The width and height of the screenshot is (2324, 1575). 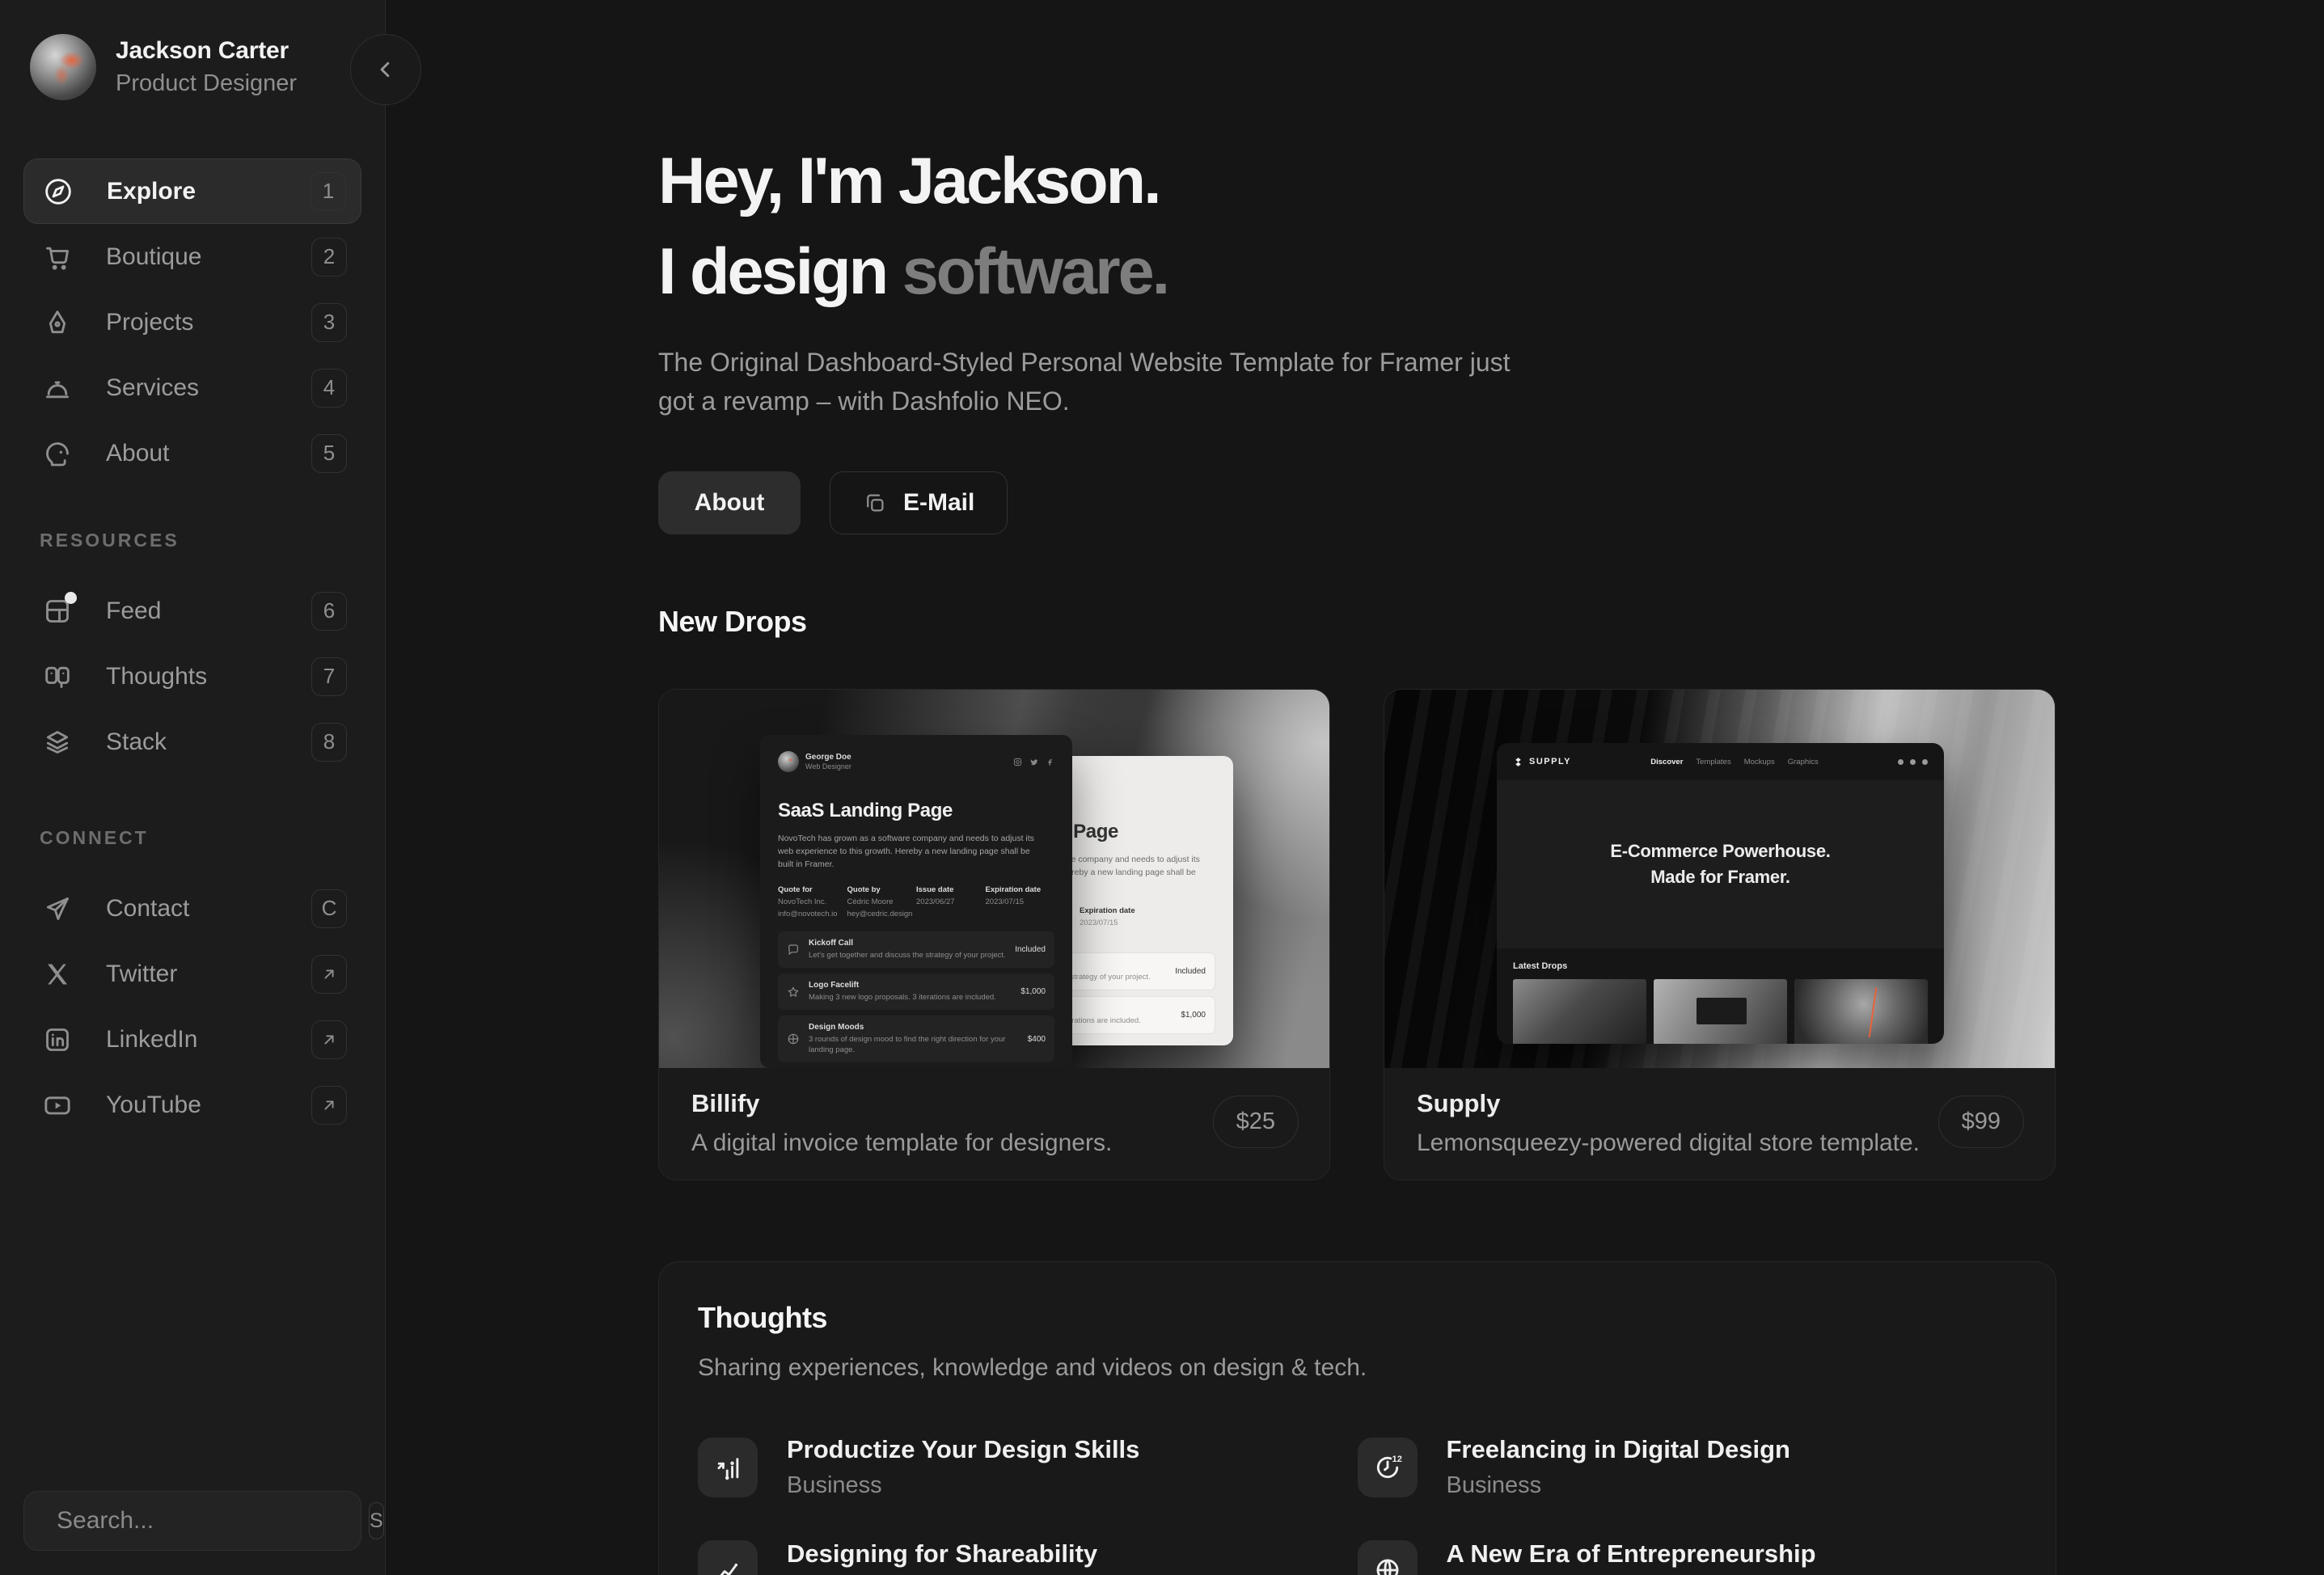 What do you see at coordinates (1028, 1467) in the screenshot?
I see `thought-item: Productize Your Design Skills Business` at bounding box center [1028, 1467].